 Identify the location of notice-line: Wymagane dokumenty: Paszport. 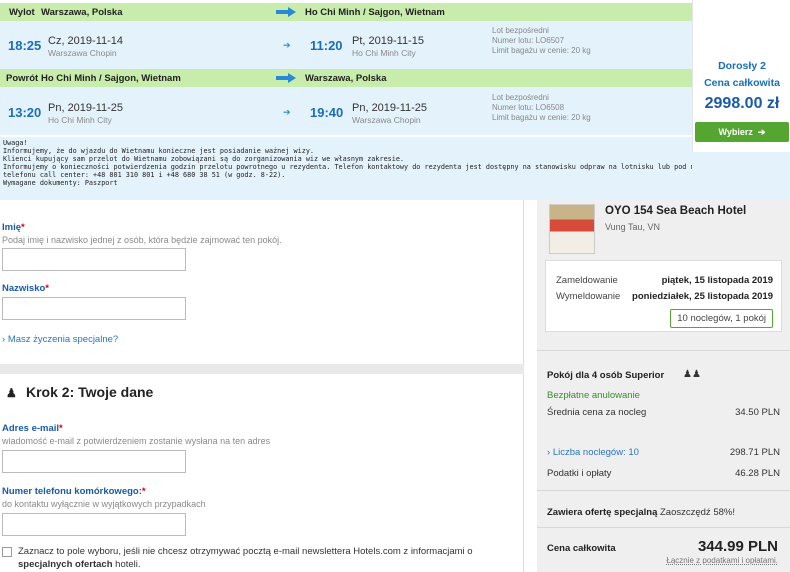
(60, 183).